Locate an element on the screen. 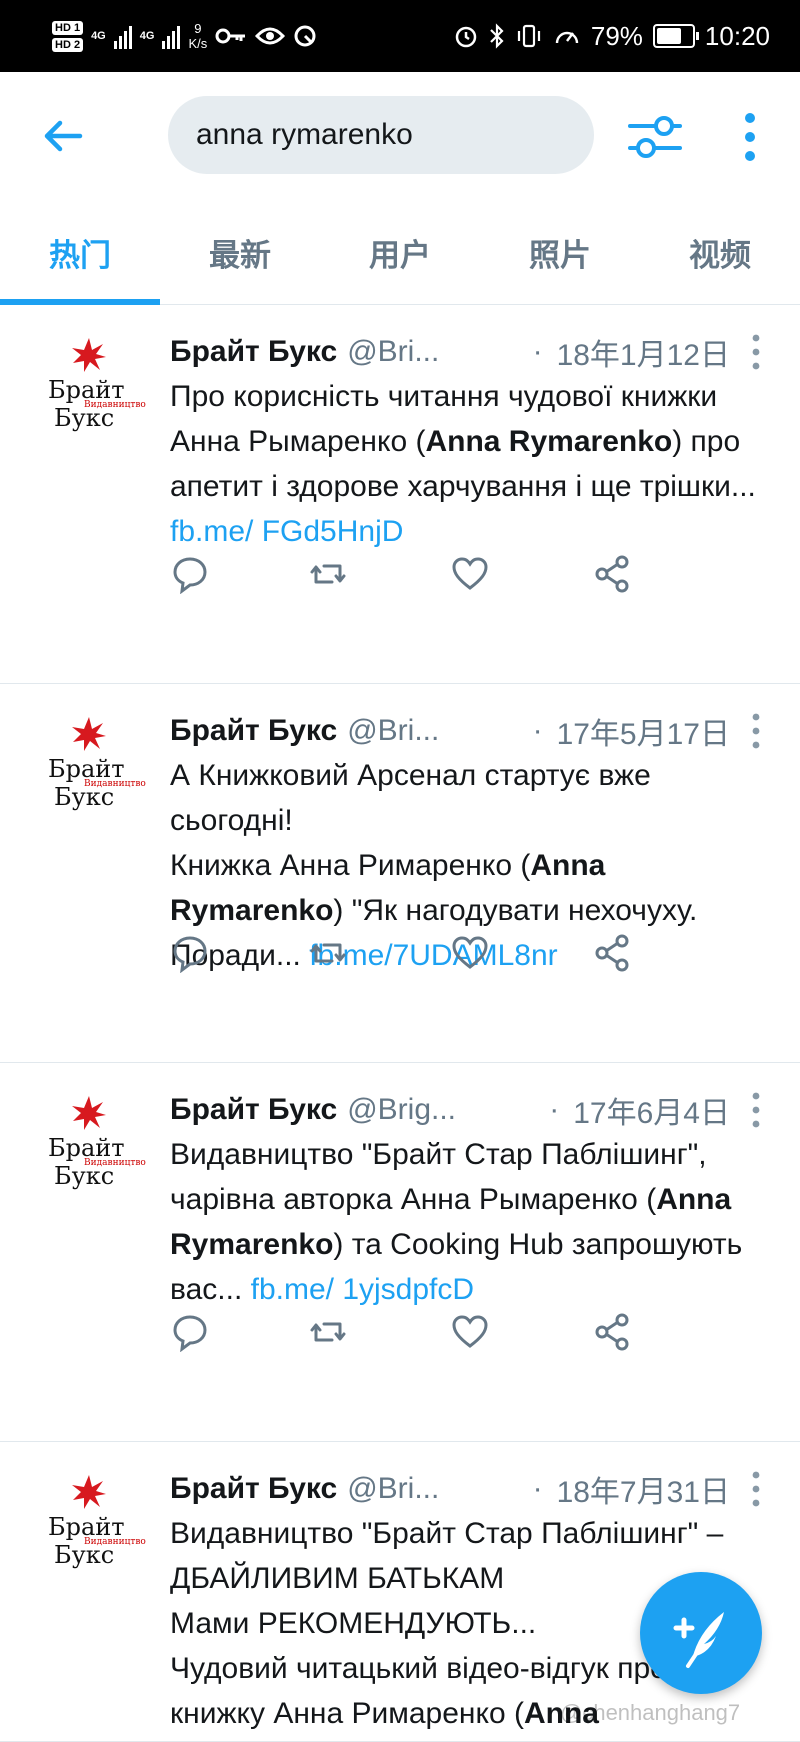 This screenshot has height=1742, width=800. tweet-header: Брайт Букс @Bri... · 18年1月12日 is located at coordinates (450, 352).